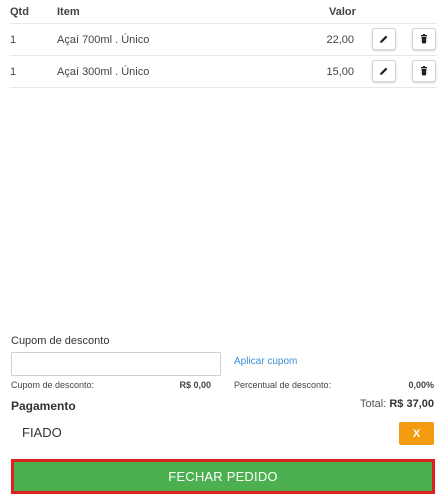 This screenshot has height=500, width=446. Describe the element at coordinates (223, 12) in the screenshot. I see `table-header: Qtd Item Valor` at that location.